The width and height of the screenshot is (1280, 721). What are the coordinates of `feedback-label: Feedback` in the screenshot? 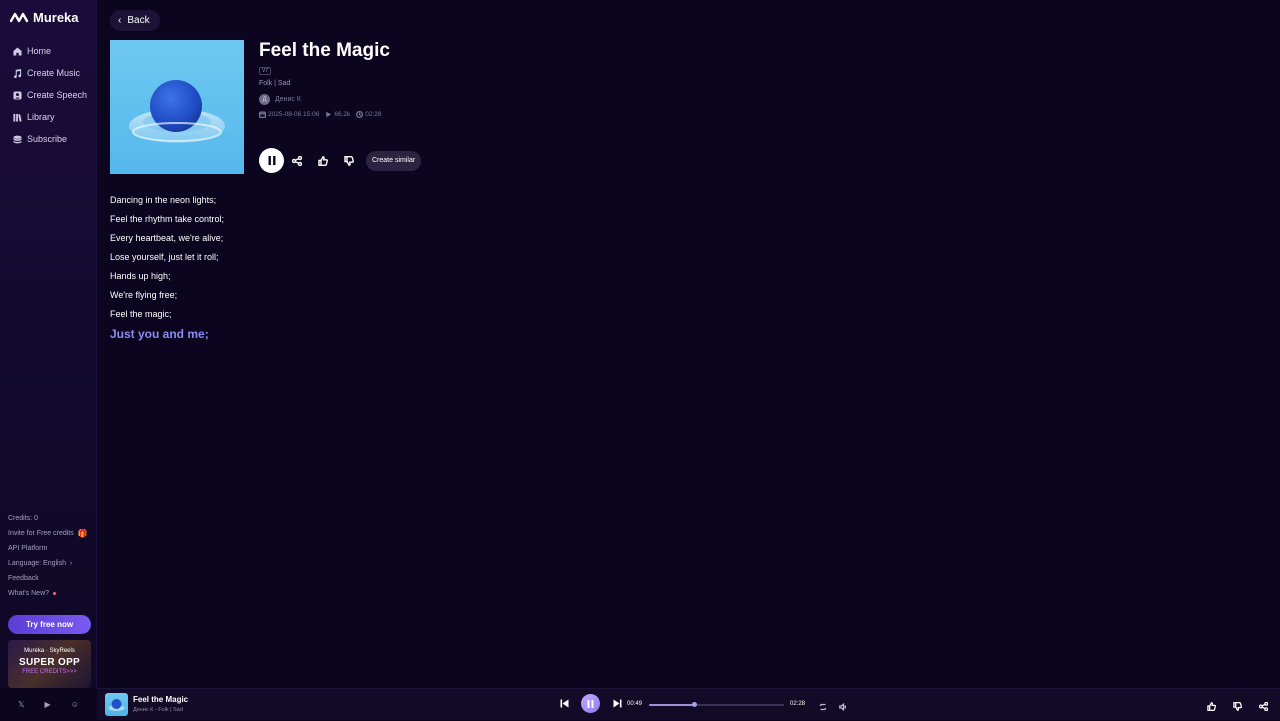 It's located at (23, 578).